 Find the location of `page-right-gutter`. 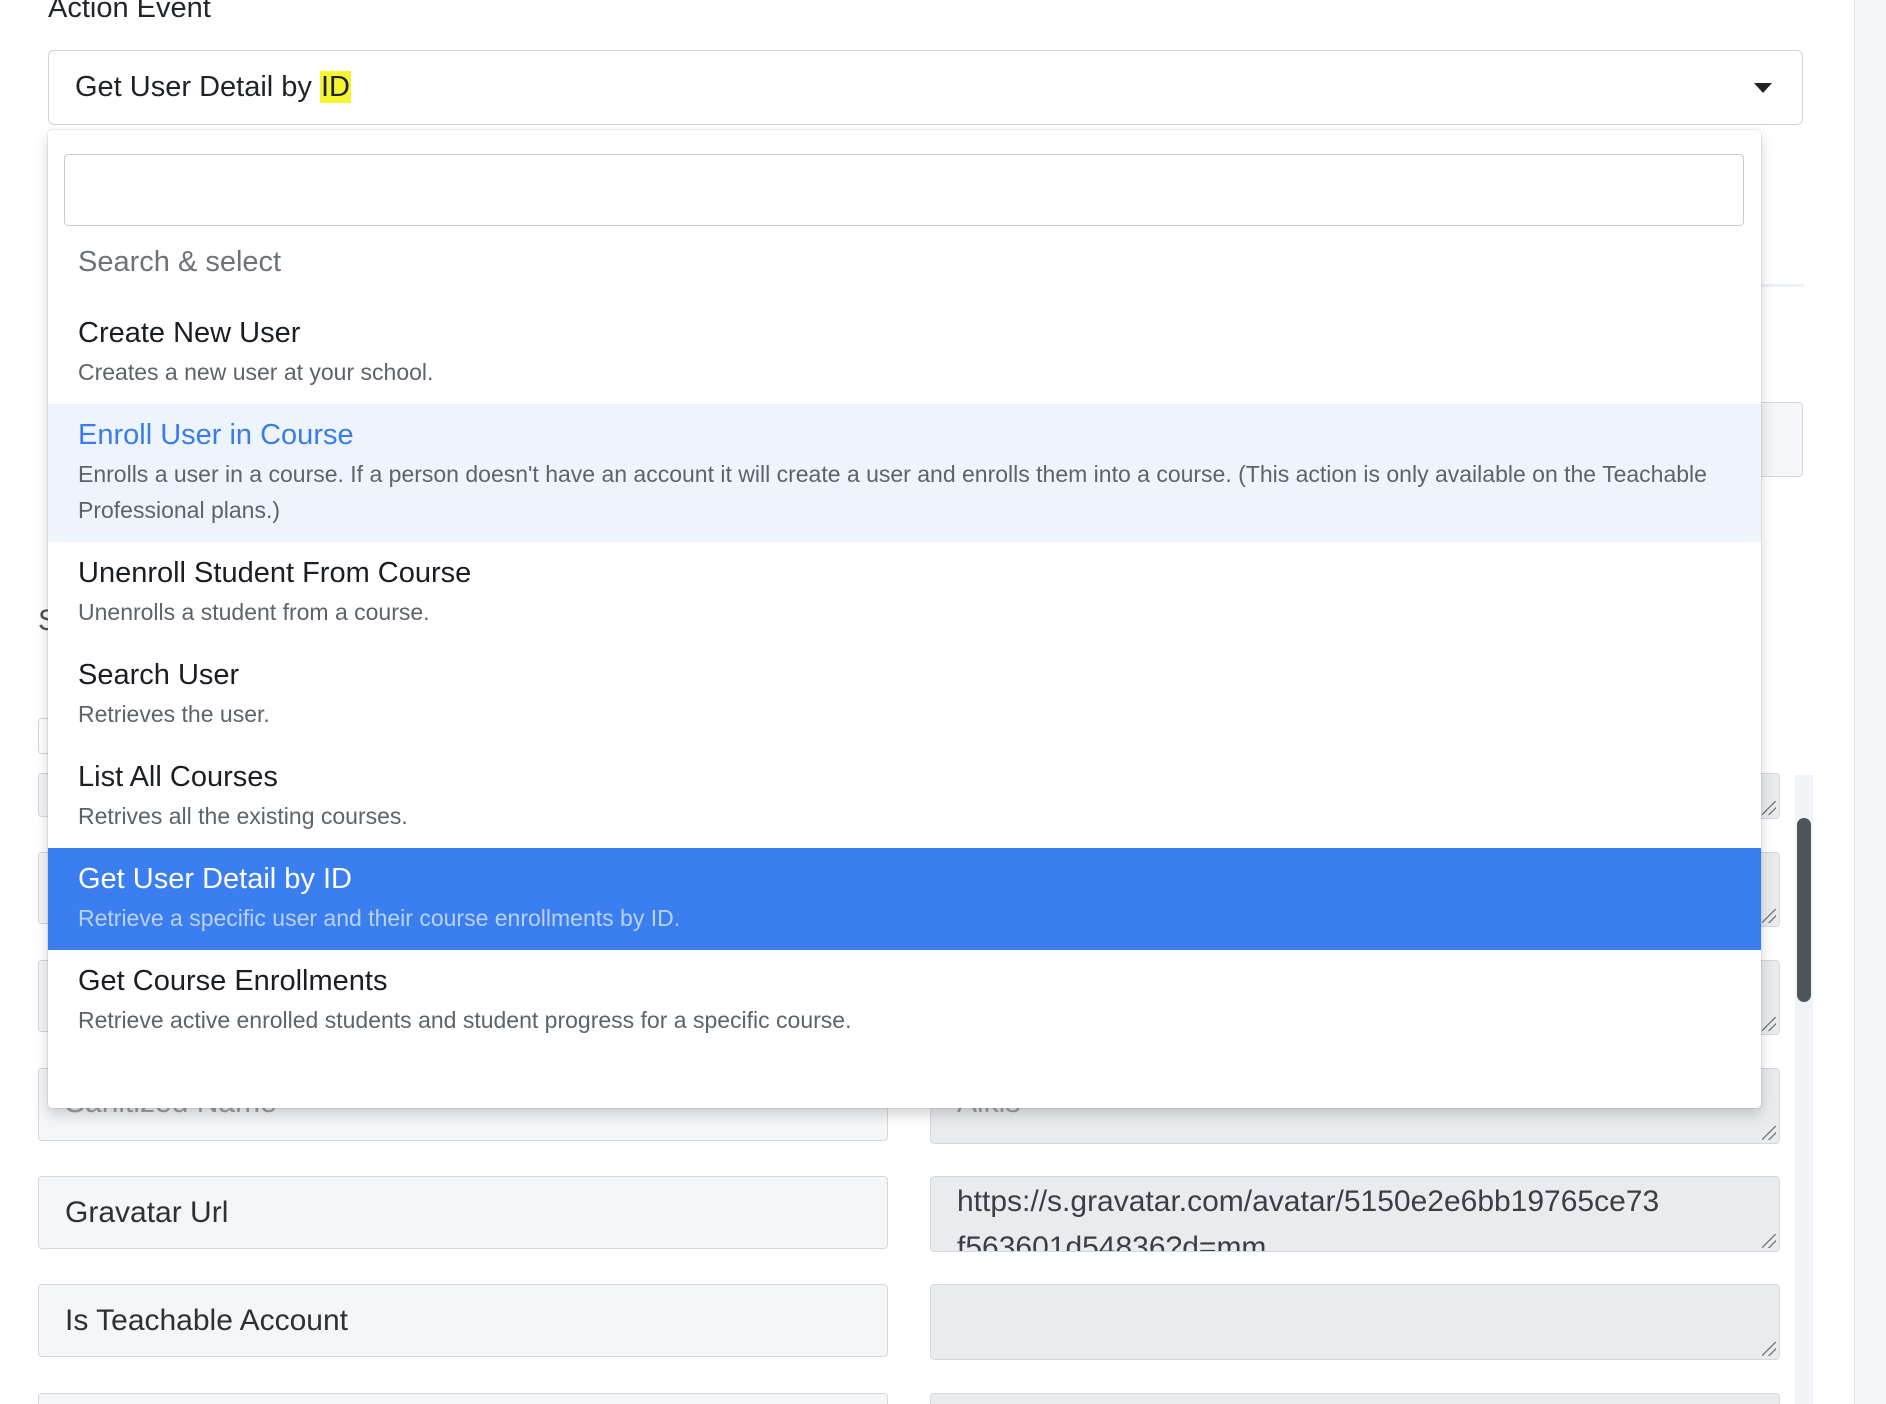

page-right-gutter is located at coordinates (1870, 702).